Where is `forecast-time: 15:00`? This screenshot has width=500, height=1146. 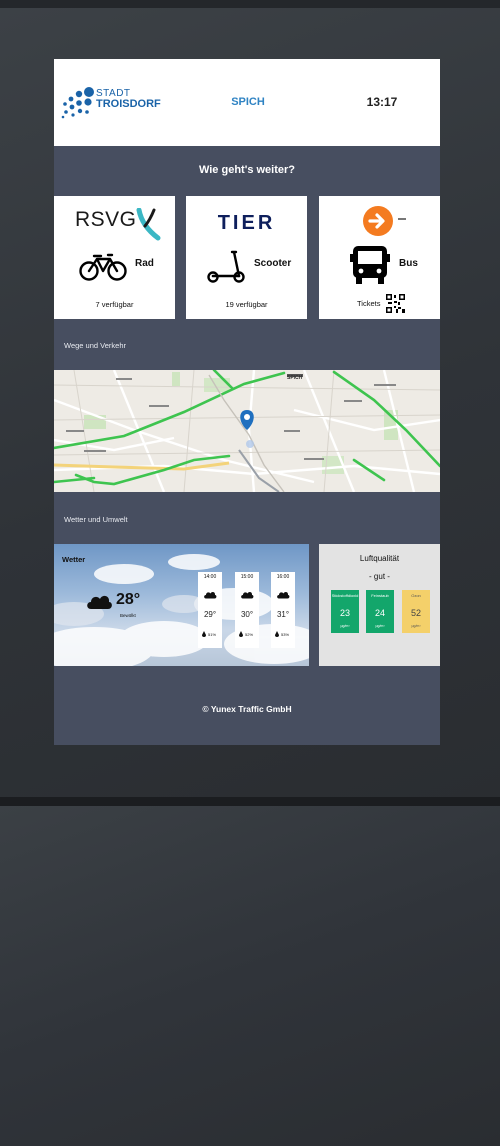 forecast-time: 15:00 is located at coordinates (247, 577).